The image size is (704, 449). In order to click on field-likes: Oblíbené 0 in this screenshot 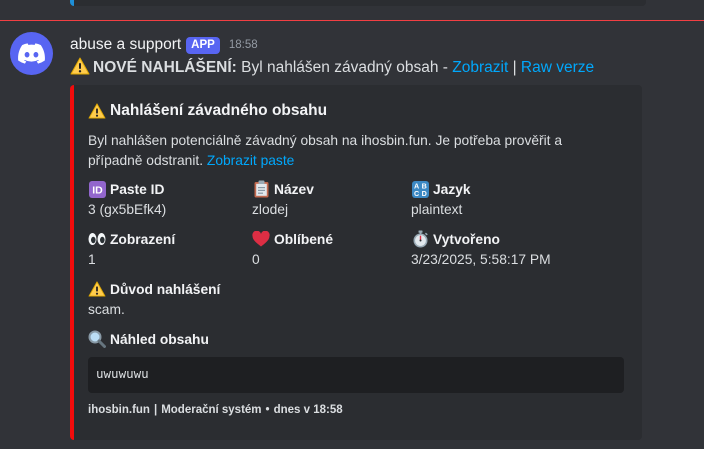, I will do `click(331, 251)`.